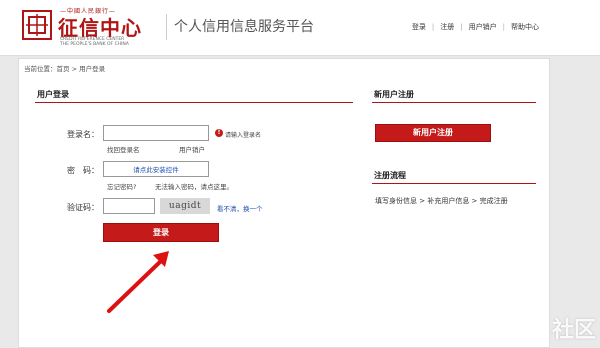  Describe the element at coordinates (253, 209) in the screenshot. I see `captcha-refresh-link: 换一个` at that location.